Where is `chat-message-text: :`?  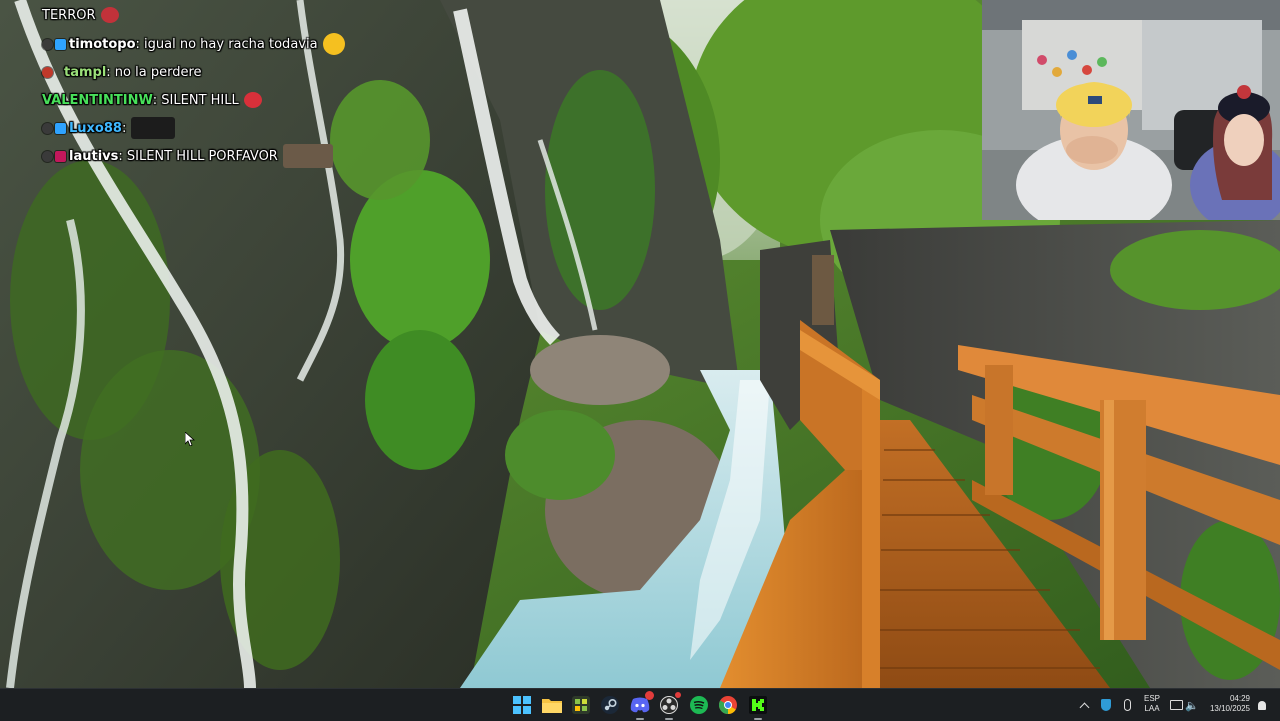
chat-message-text: : is located at coordinates (124, 128).